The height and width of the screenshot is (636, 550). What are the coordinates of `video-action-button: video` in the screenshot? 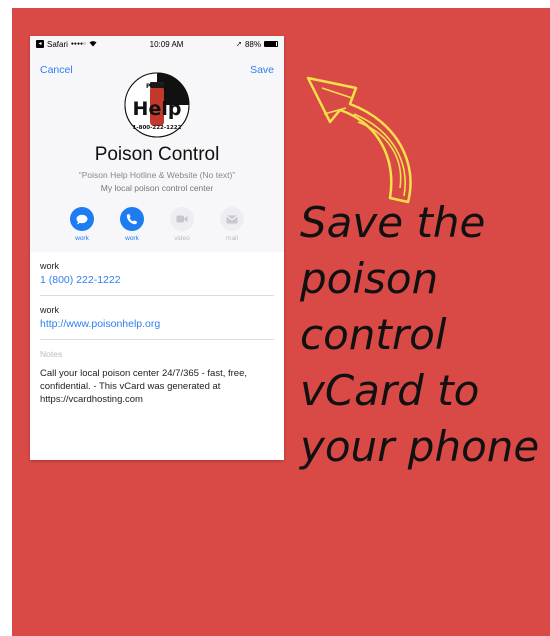 It's located at (182, 224).